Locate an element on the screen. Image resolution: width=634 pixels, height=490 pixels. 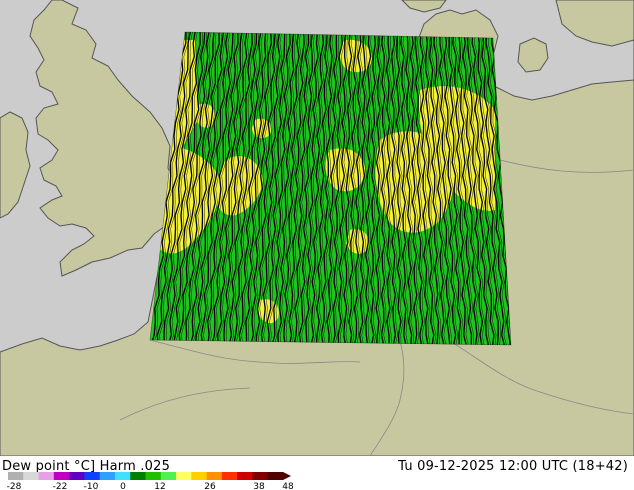
scale-tick-label: 12 is located at coordinates (159, 486).